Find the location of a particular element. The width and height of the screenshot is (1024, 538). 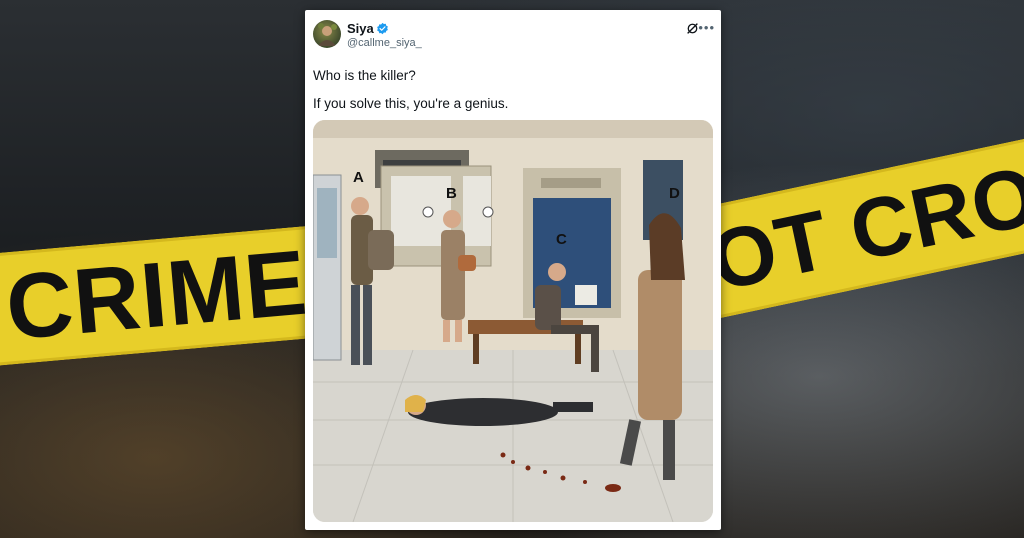

label-c: C is located at coordinates (561, 239).